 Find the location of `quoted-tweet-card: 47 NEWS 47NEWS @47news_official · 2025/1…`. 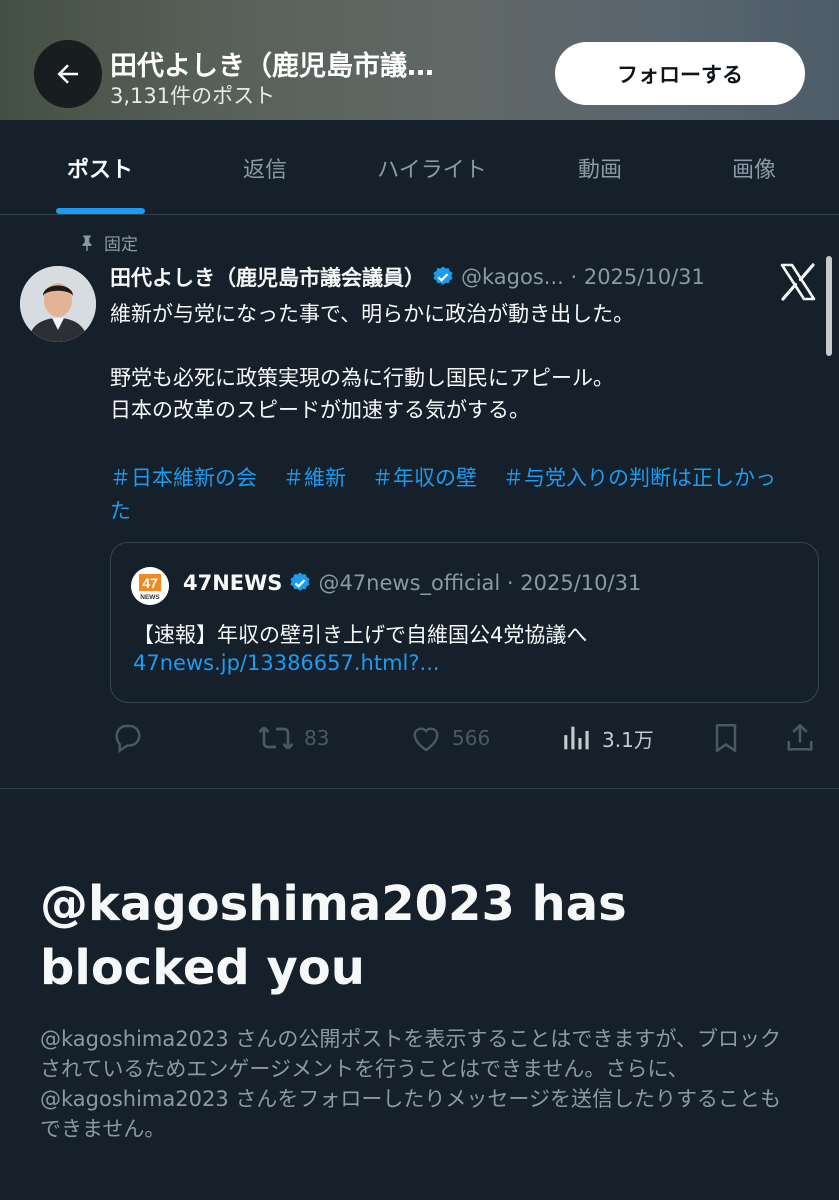

quoted-tweet-card: 47 NEWS 47NEWS @47news_official · 2025/1… is located at coordinates (464, 622).